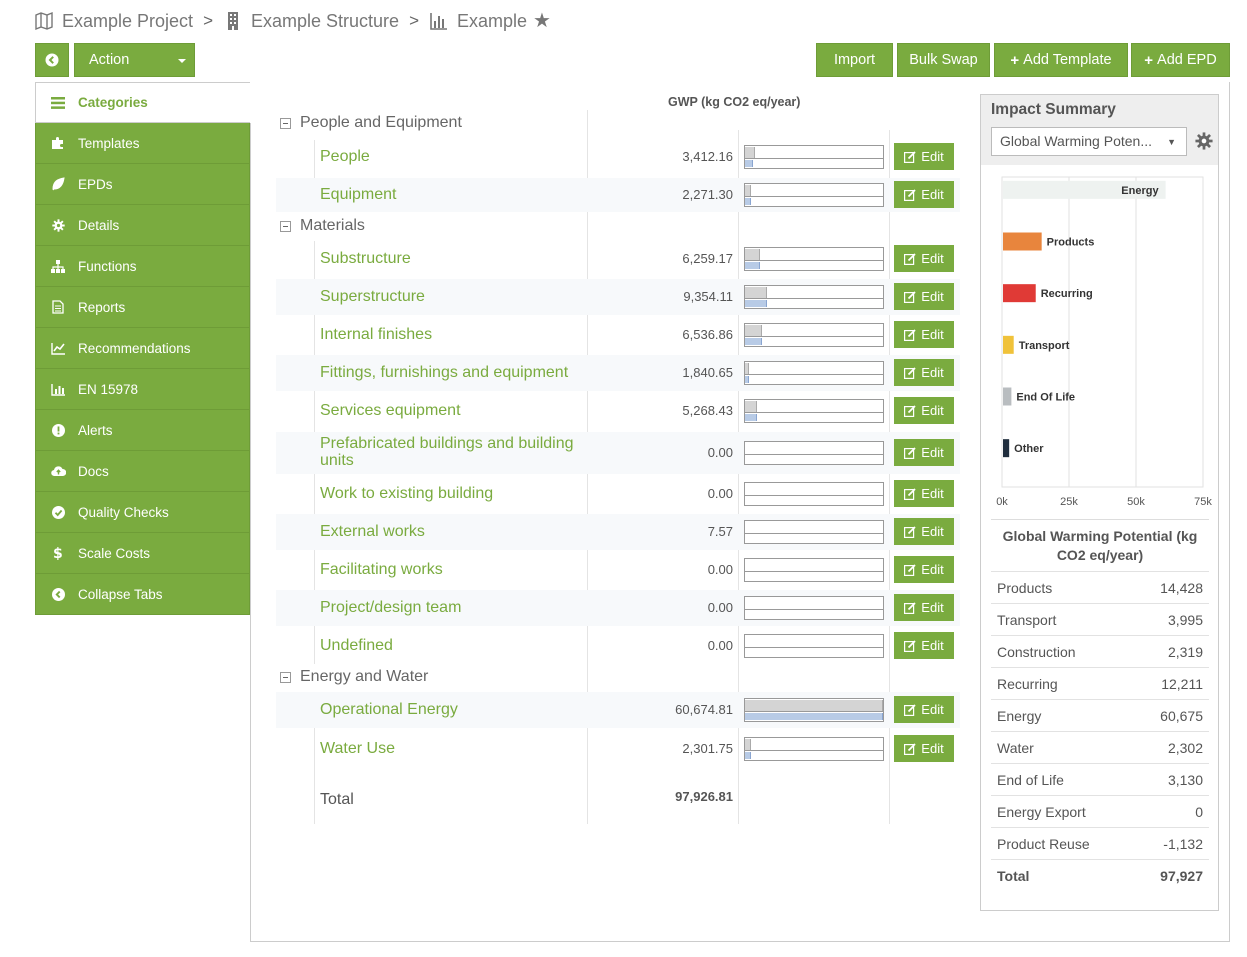  What do you see at coordinates (142, 553) in the screenshot?
I see `sidebar-item-scale-costs: $ Scale Costs` at bounding box center [142, 553].